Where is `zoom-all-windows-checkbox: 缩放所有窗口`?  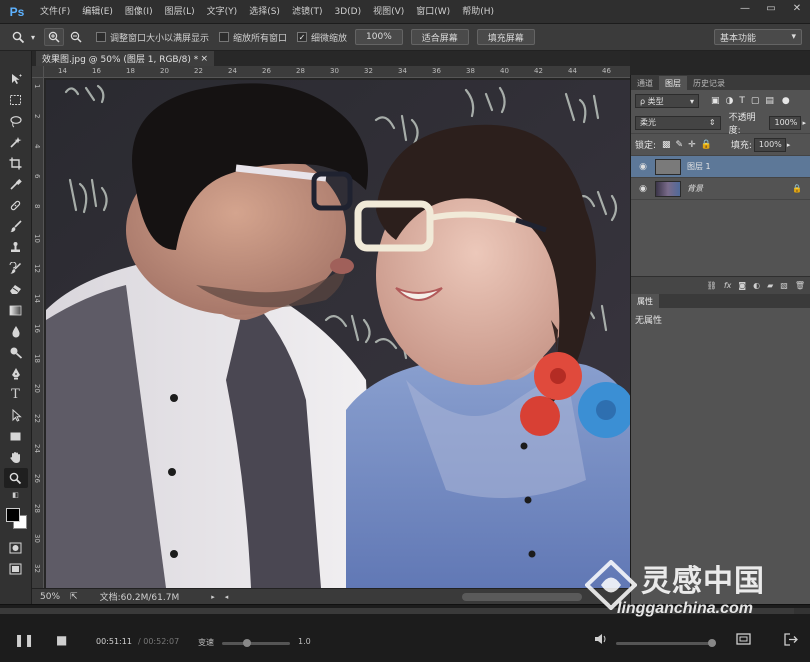
zoom-all-windows-checkbox: 缩放所有窗口 is located at coordinates (253, 37).